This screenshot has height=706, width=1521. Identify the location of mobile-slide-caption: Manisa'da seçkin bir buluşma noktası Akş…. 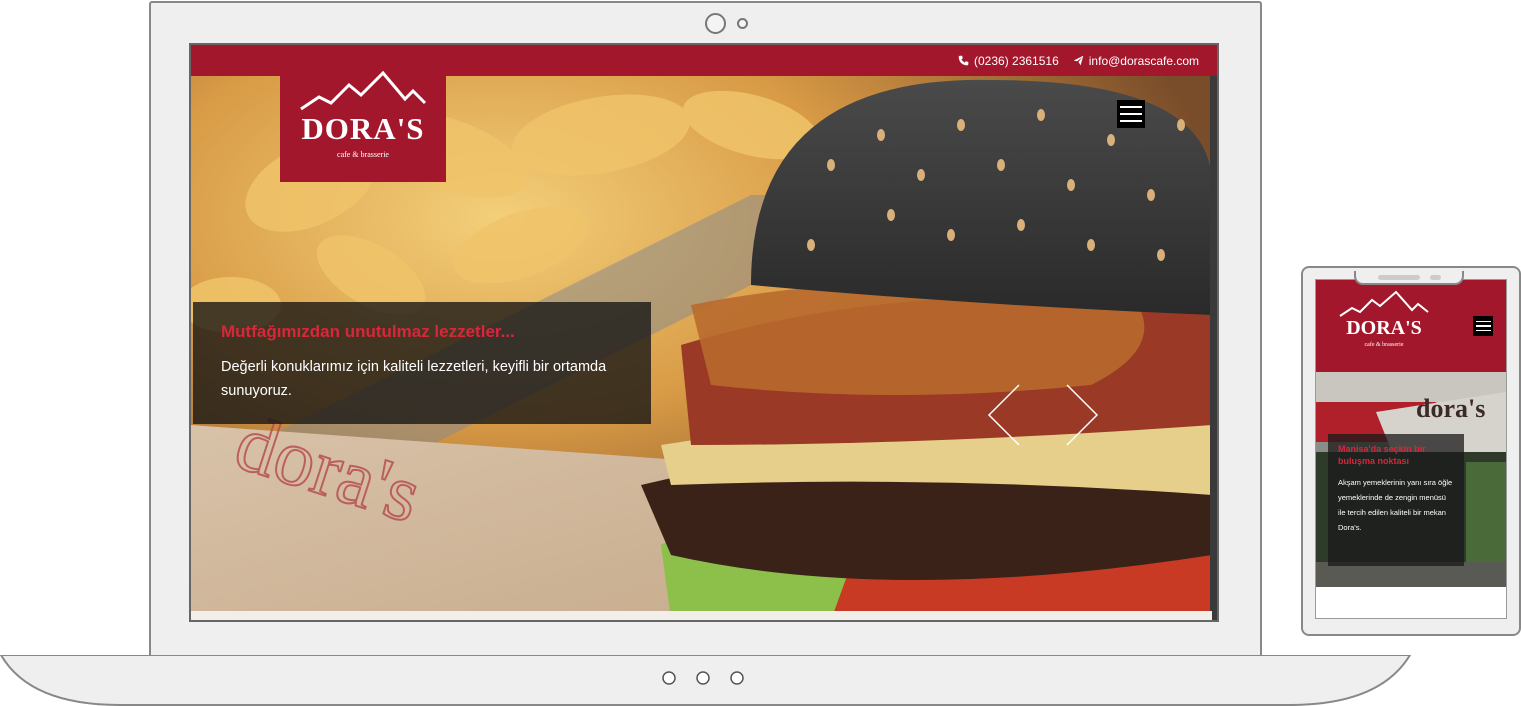
(1396, 500).